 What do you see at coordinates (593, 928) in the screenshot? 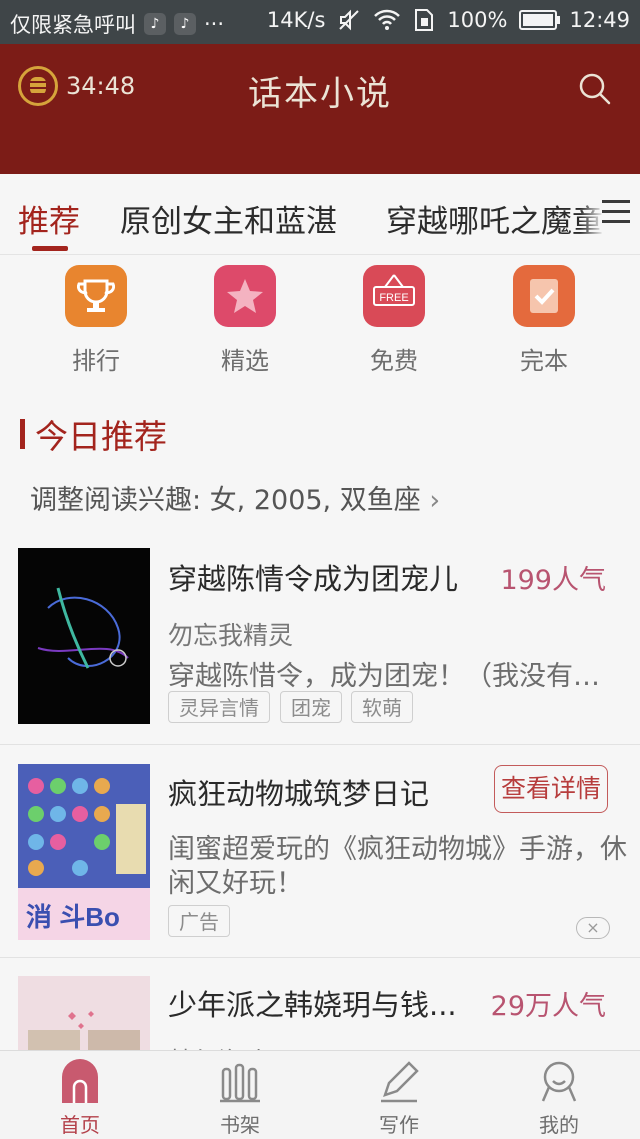
I see `close-ad-icon: ×` at bounding box center [593, 928].